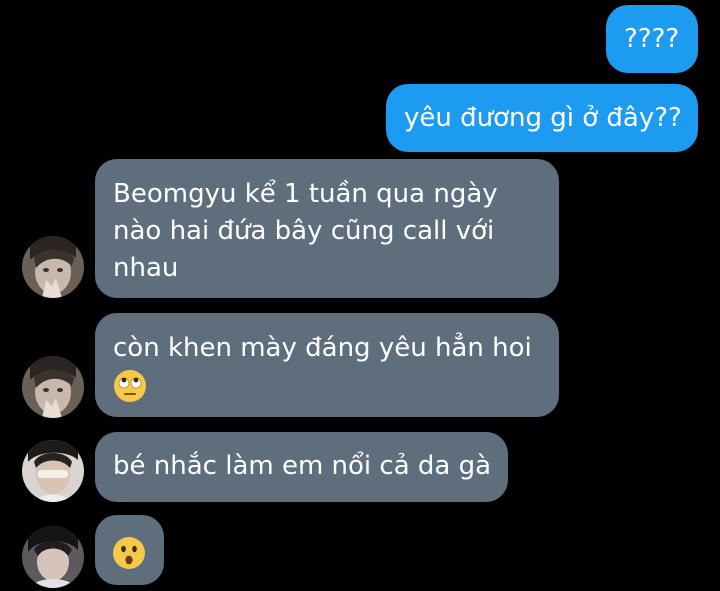 The image size is (720, 591). Describe the element at coordinates (327, 365) in the screenshot. I see `message-bubble-received: còn khen mày đáng yêu hẳn hoi` at that location.